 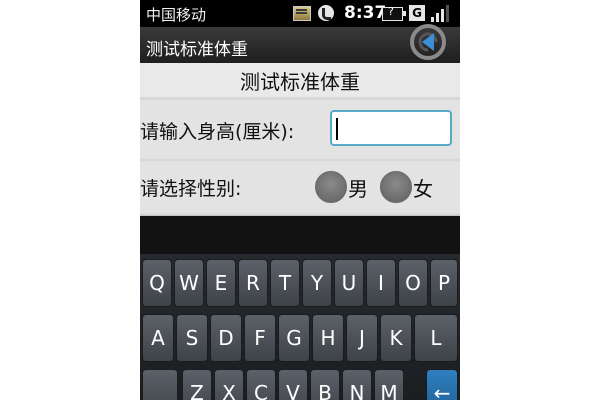 I want to click on key-r: R, so click(x=253, y=283).